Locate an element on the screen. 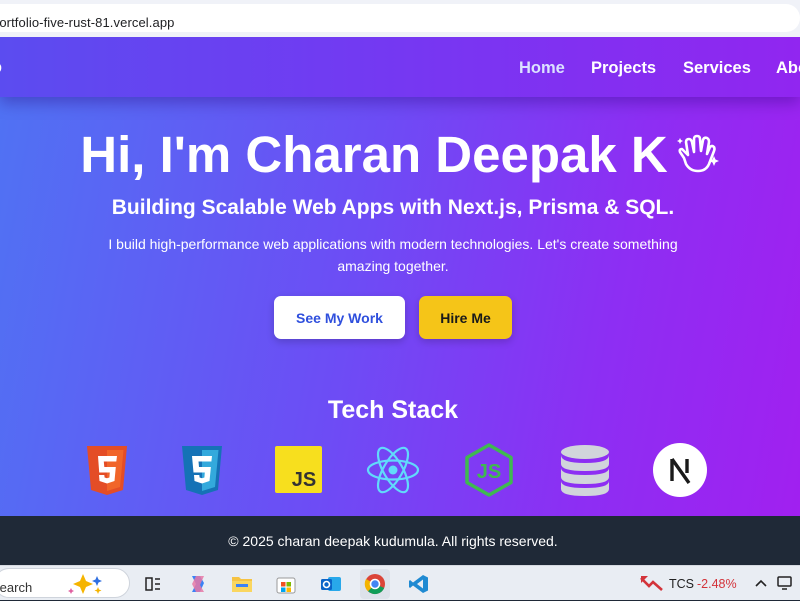 The height and width of the screenshot is (601, 800). url-field: portfolio-five-rust-81.vercel.app is located at coordinates (400, 18).